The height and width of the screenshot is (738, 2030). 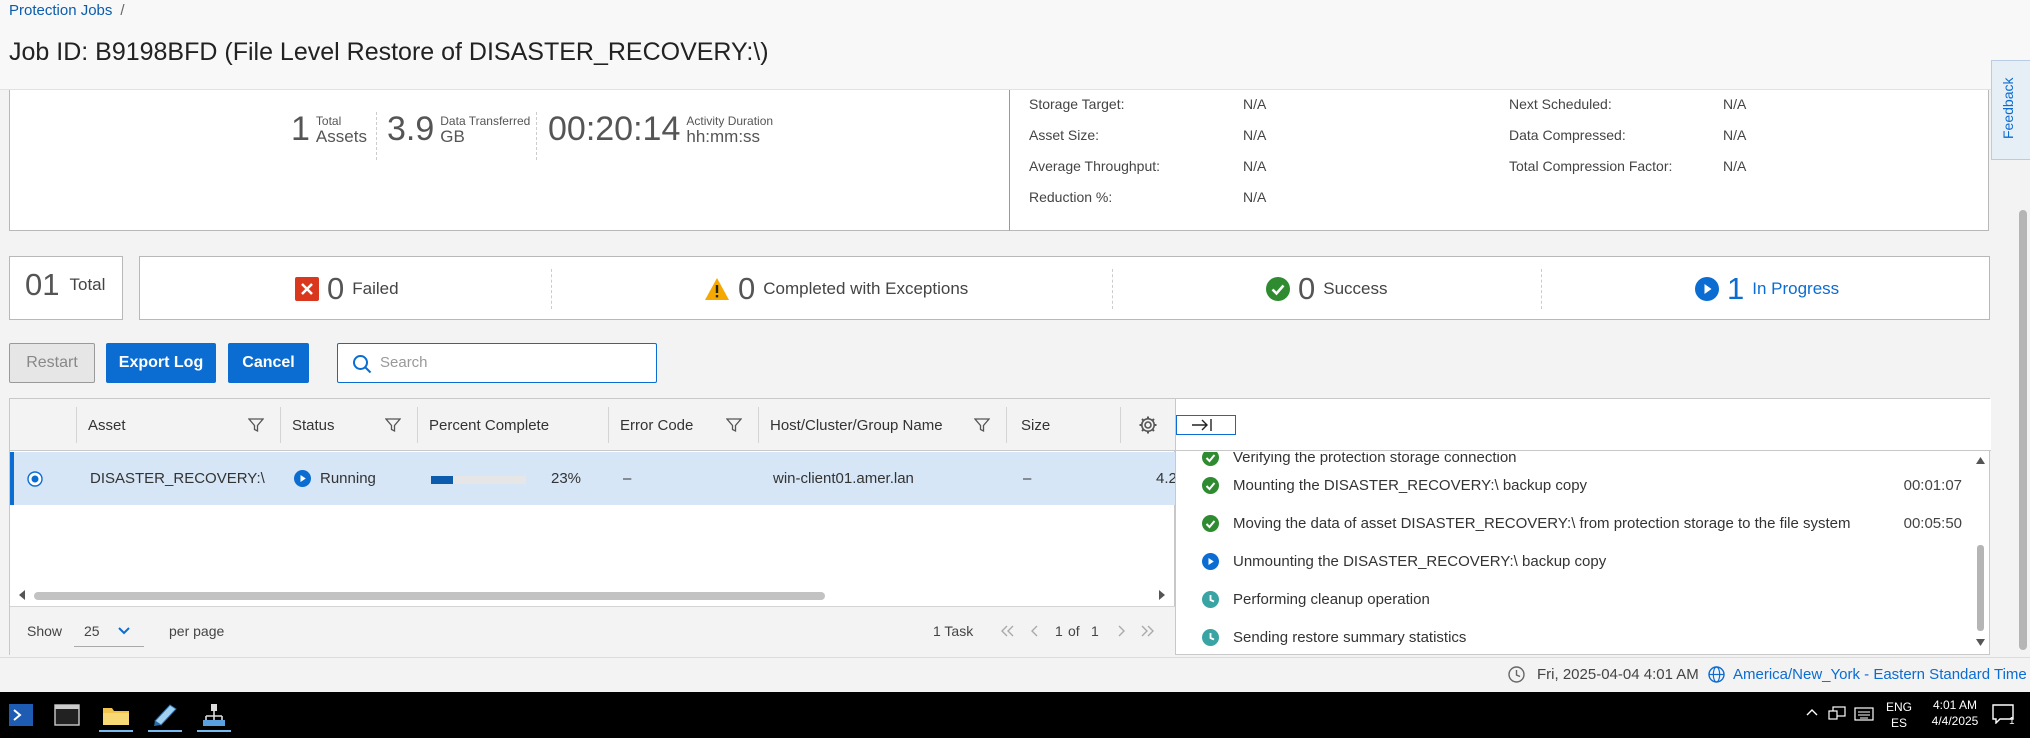 What do you see at coordinates (67, 715) in the screenshot?
I see `terminal-icon` at bounding box center [67, 715].